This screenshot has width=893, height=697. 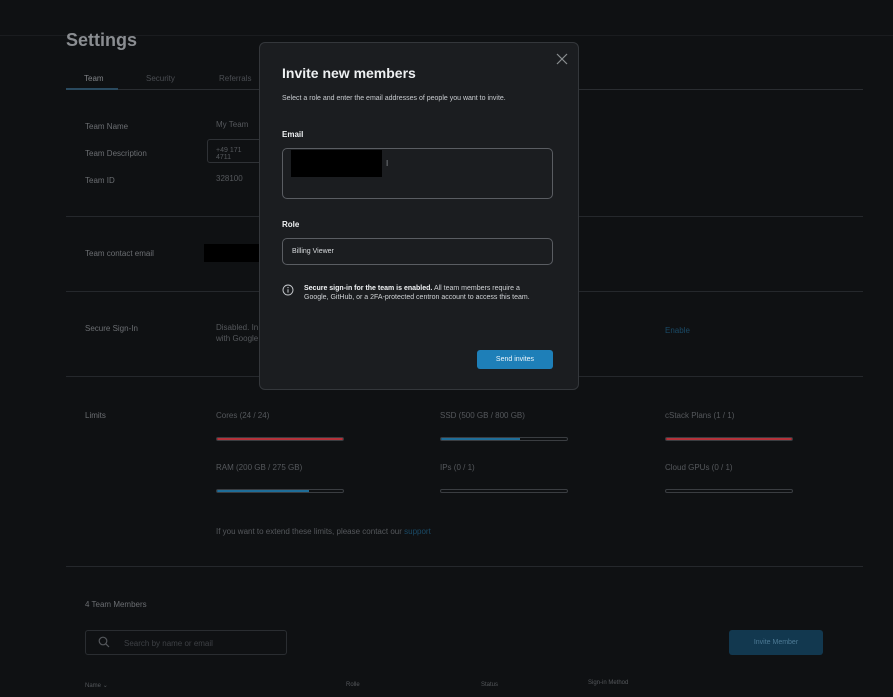 What do you see at coordinates (677, 330) in the screenshot?
I see `enable-secure-signin-link: Enable` at bounding box center [677, 330].